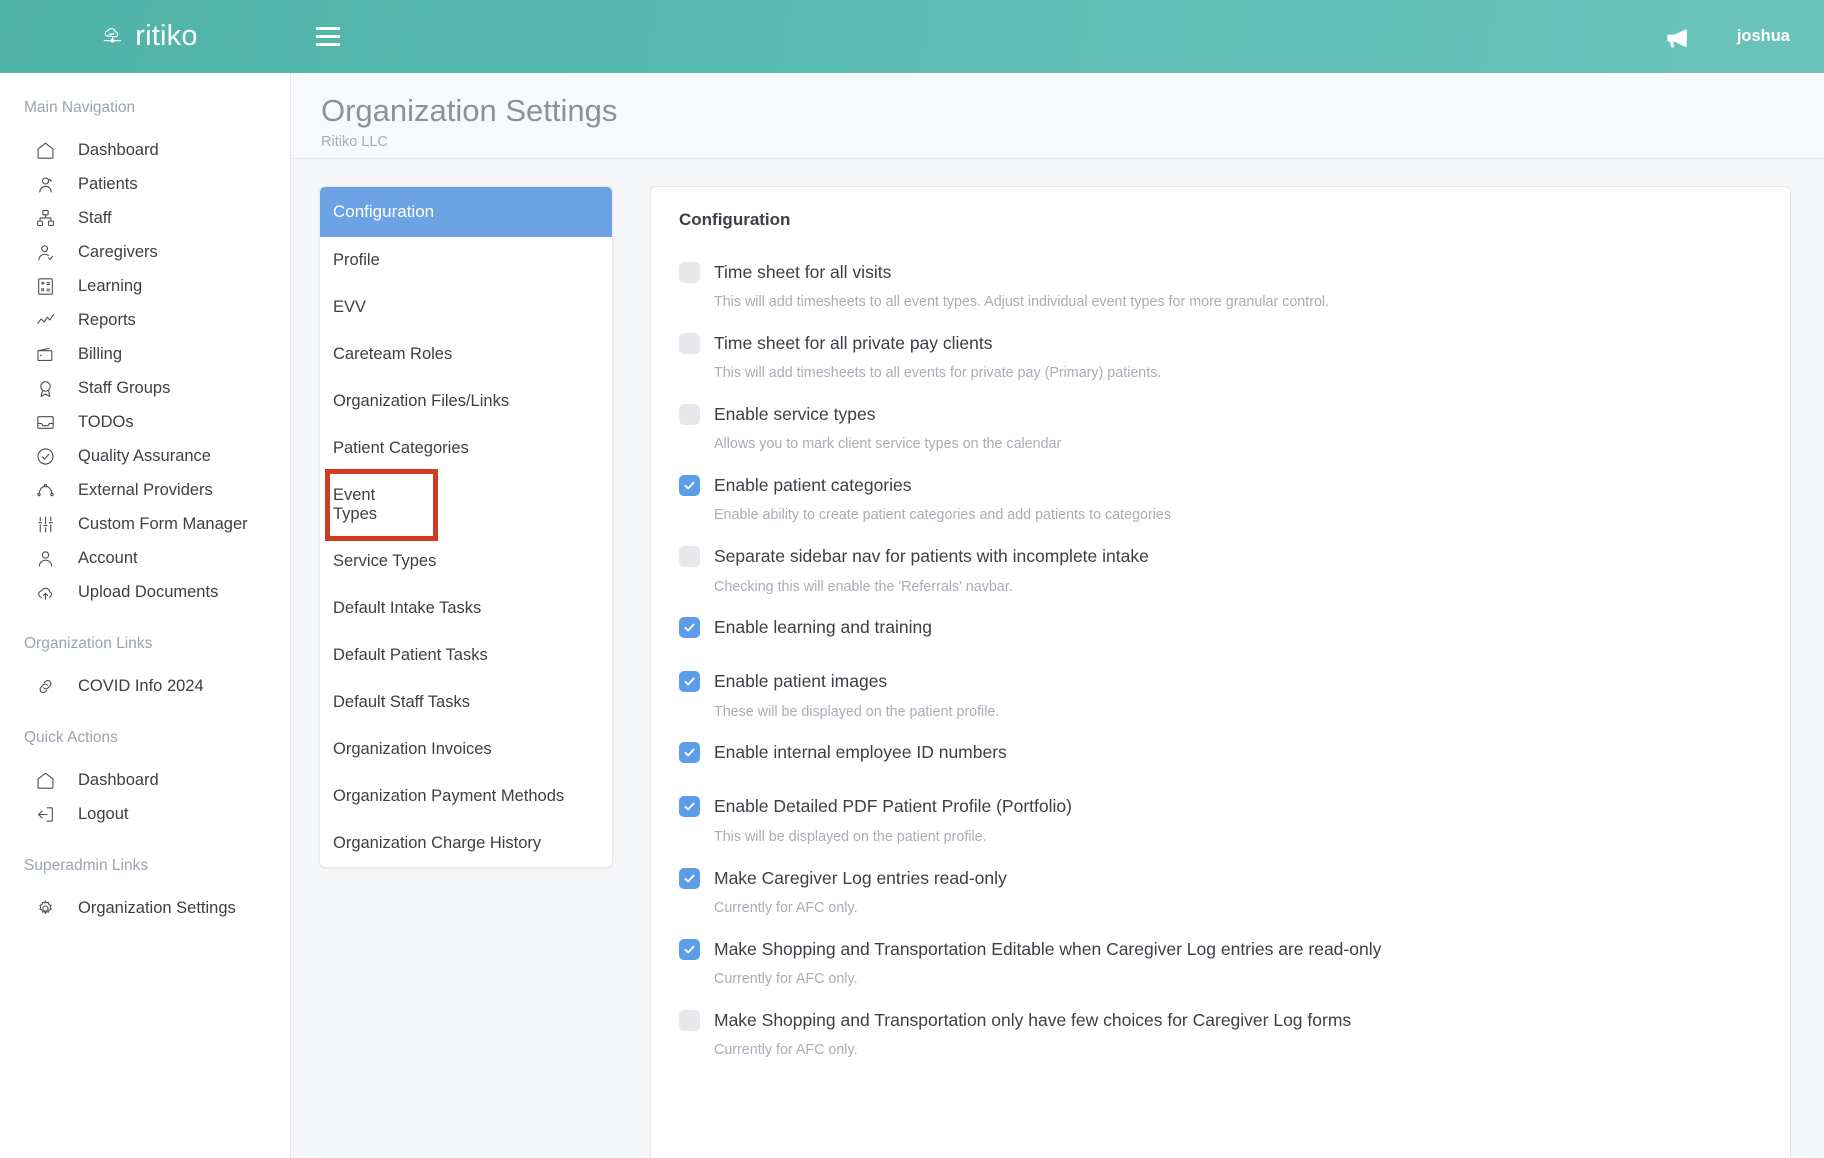  I want to click on settings-nav-item-label: EVV, so click(350, 307).